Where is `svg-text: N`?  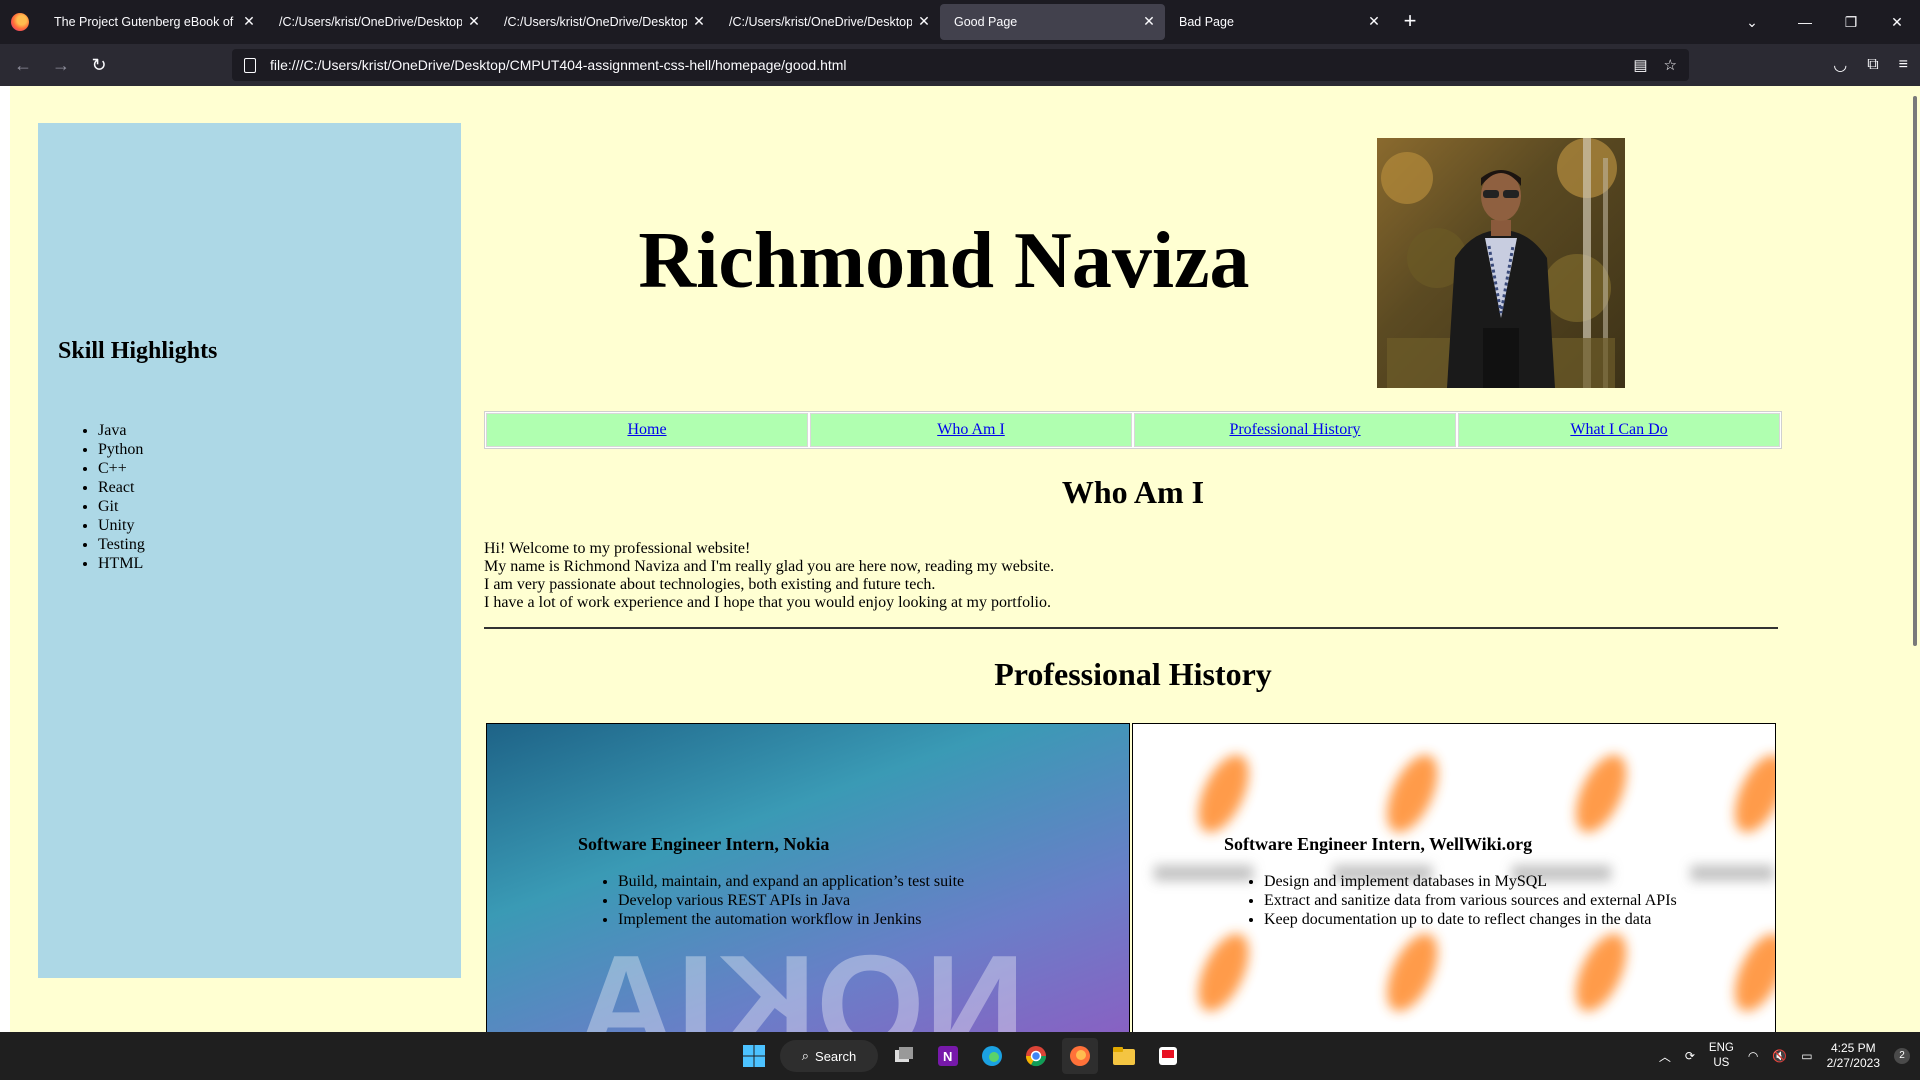 svg-text: N is located at coordinates (947, 1056).